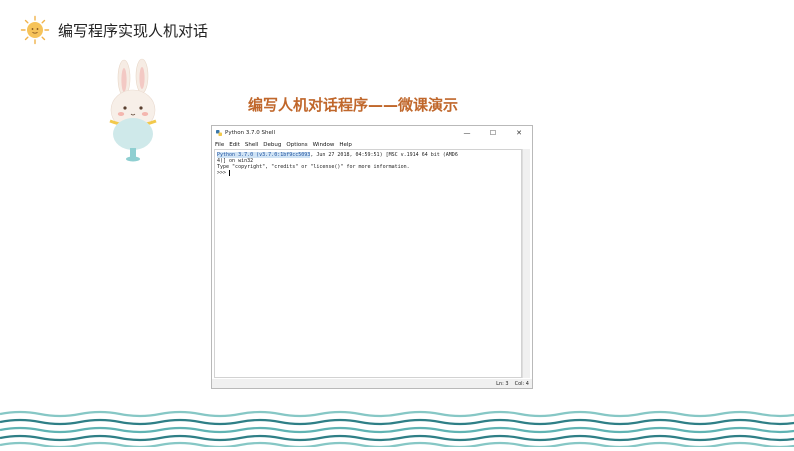 The image size is (794, 451). What do you see at coordinates (272, 145) in the screenshot?
I see `menu-debug: Debug` at bounding box center [272, 145].